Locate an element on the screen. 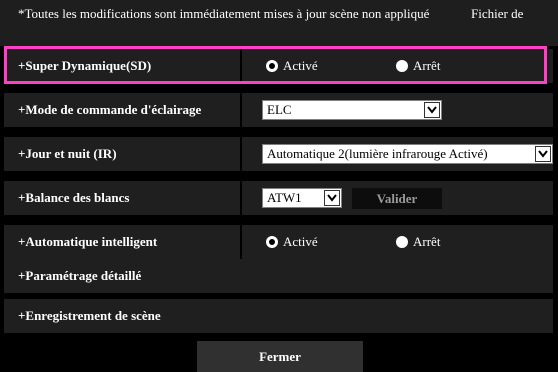 The image size is (558, 372). row-super-dynamic: +Super Dynamique(SD) Activé Arrêt is located at coordinates (278, 66).